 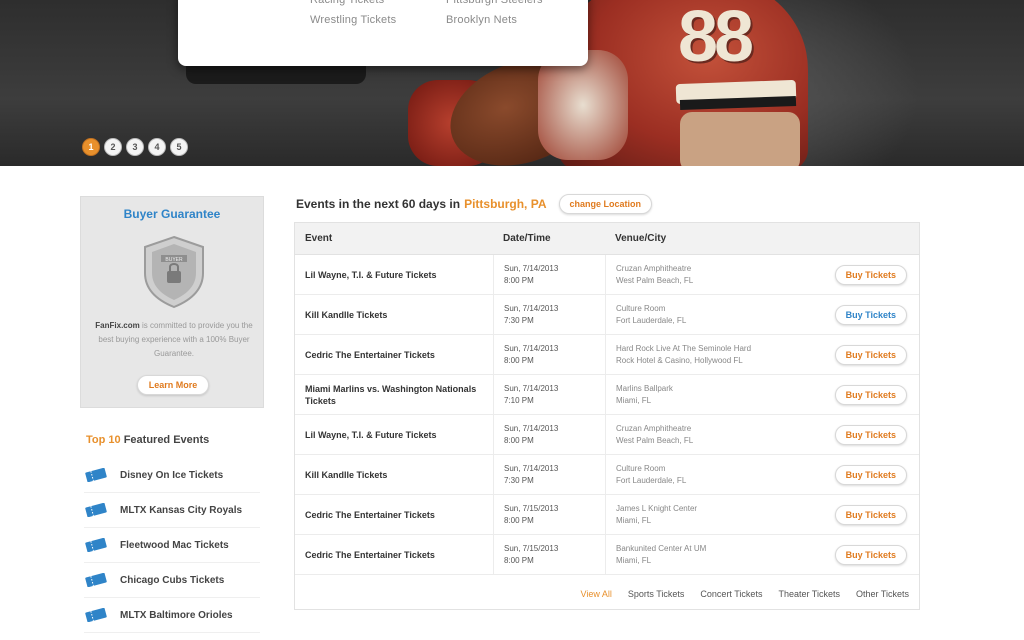 I want to click on shield-badge-icon: BUYER, so click(x=174, y=272).